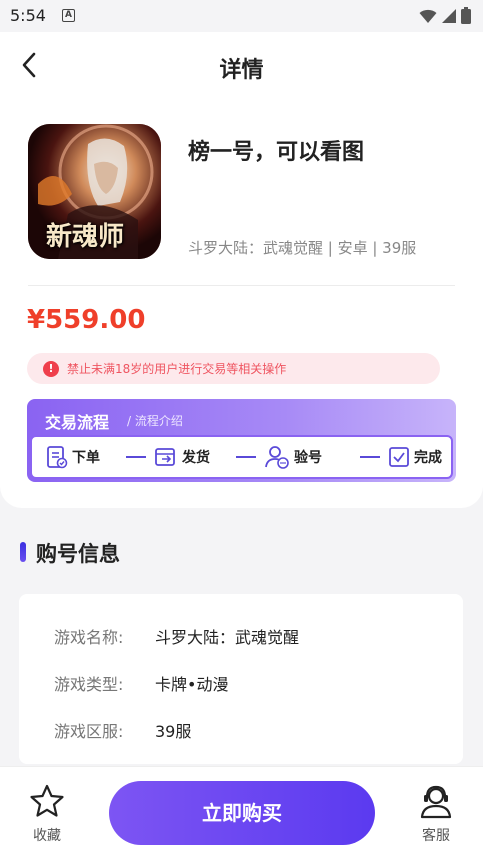 The height and width of the screenshot is (858, 483). What do you see at coordinates (196, 458) in the screenshot?
I see `step-label: 发货` at bounding box center [196, 458].